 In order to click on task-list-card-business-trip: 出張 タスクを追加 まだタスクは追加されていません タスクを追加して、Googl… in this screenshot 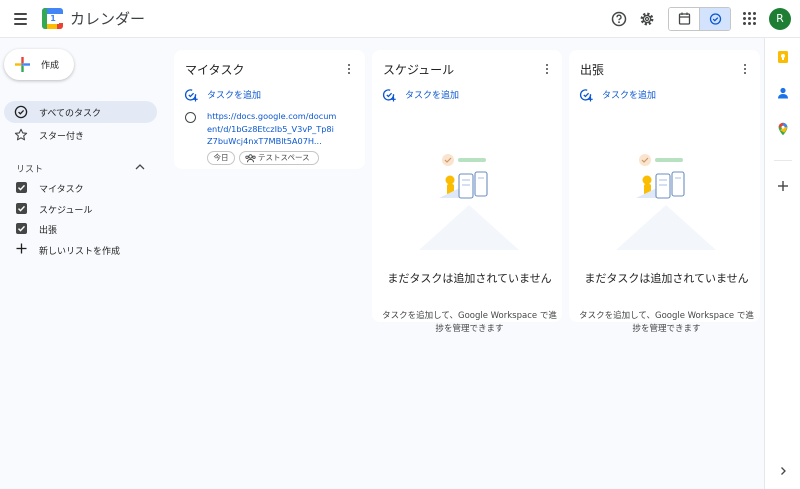, I will do `click(664, 192)`.